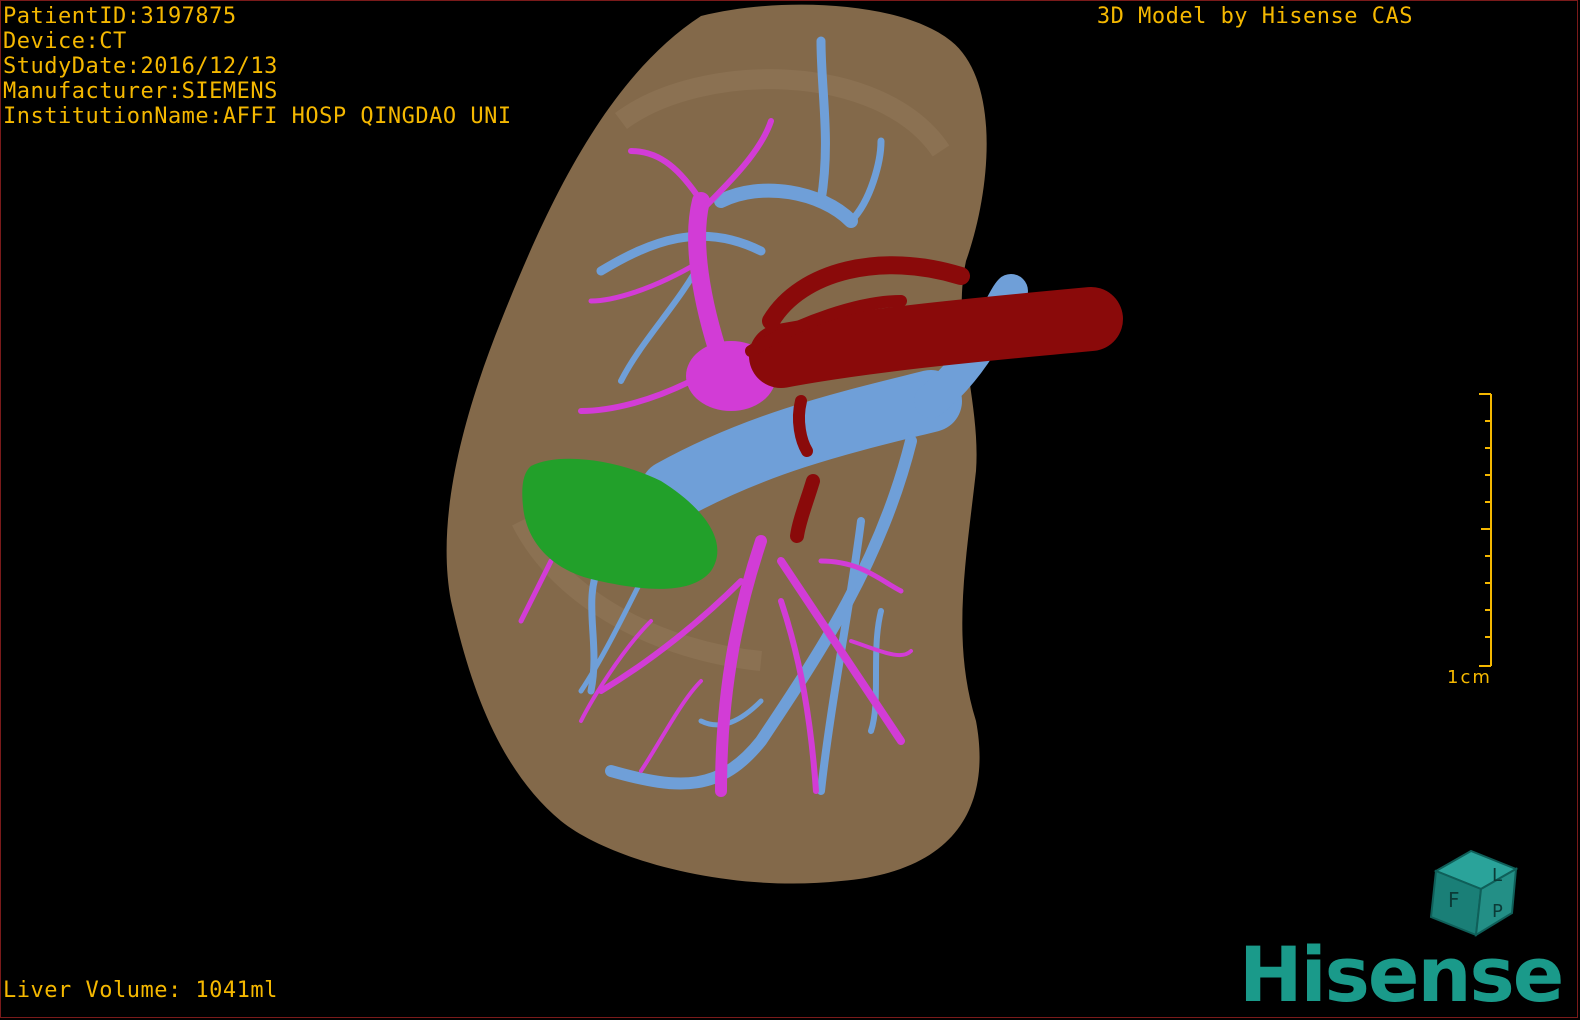  I want to click on manufacturer: Manufacturer:SIEMENS, so click(140, 91).